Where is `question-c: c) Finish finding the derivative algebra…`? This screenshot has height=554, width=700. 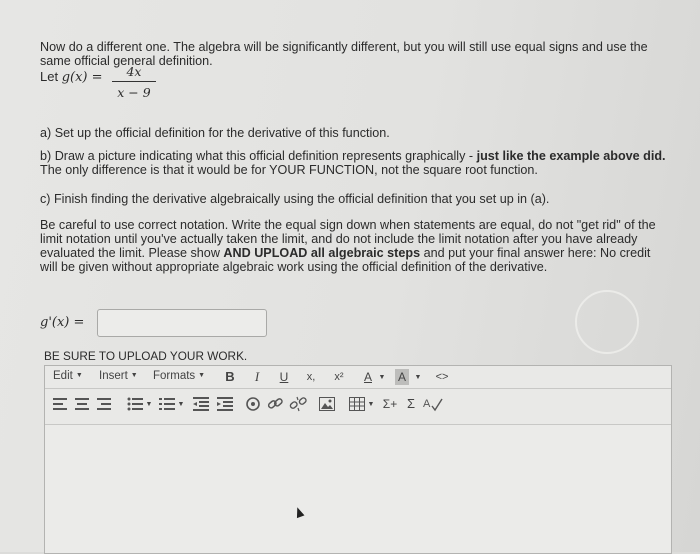
question-c: c) Finish finding the derivative algebra… is located at coordinates (295, 199).